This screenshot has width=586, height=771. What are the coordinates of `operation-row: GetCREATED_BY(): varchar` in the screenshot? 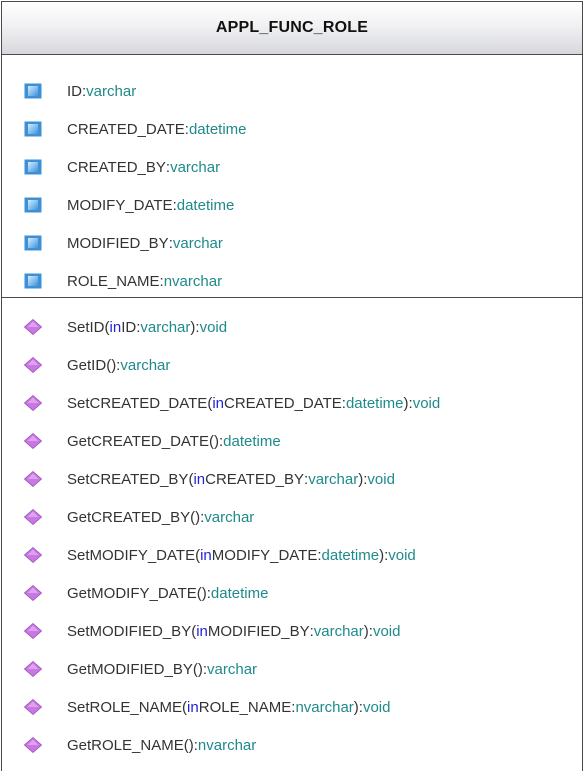 It's located at (292, 517).